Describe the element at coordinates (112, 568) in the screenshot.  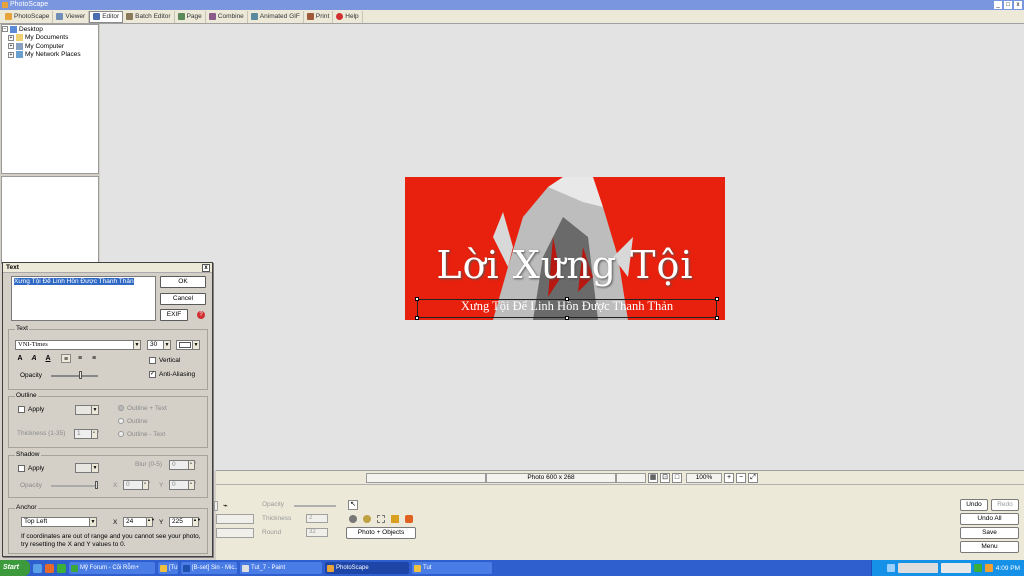
I see `task-forum: Mỹ Forum - Cõi Rỗm+` at that location.